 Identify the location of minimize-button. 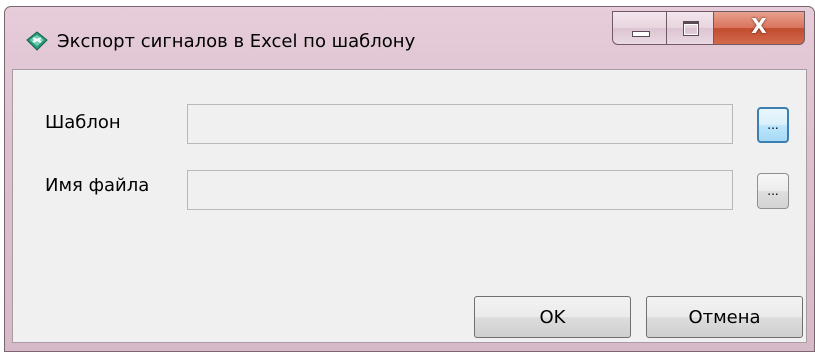
(639, 28).